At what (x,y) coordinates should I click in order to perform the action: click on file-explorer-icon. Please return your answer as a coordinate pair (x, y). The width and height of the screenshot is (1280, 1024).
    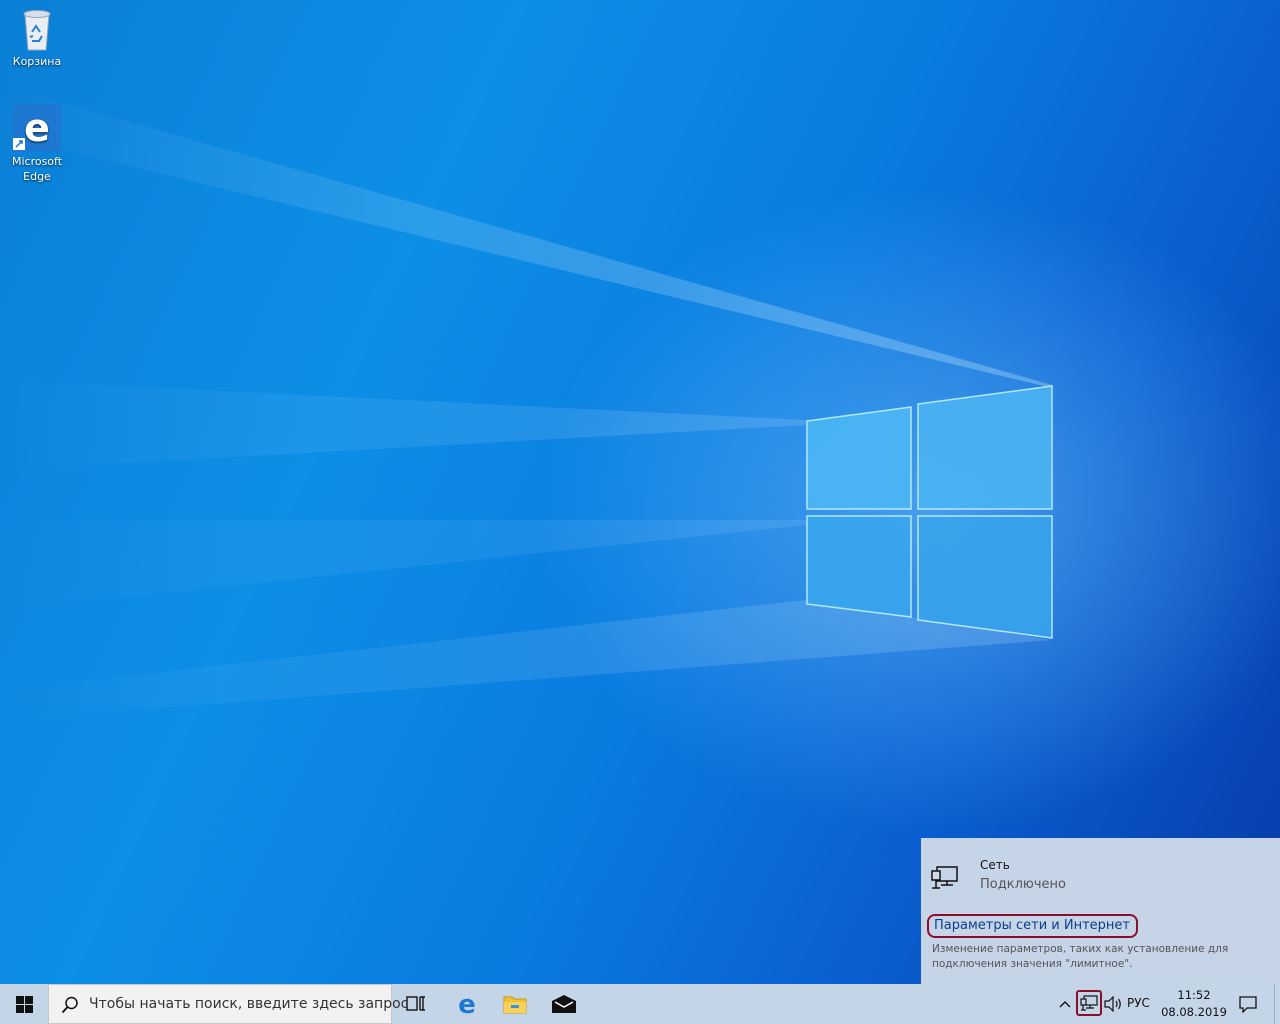
    Looking at the image, I should click on (515, 1005).